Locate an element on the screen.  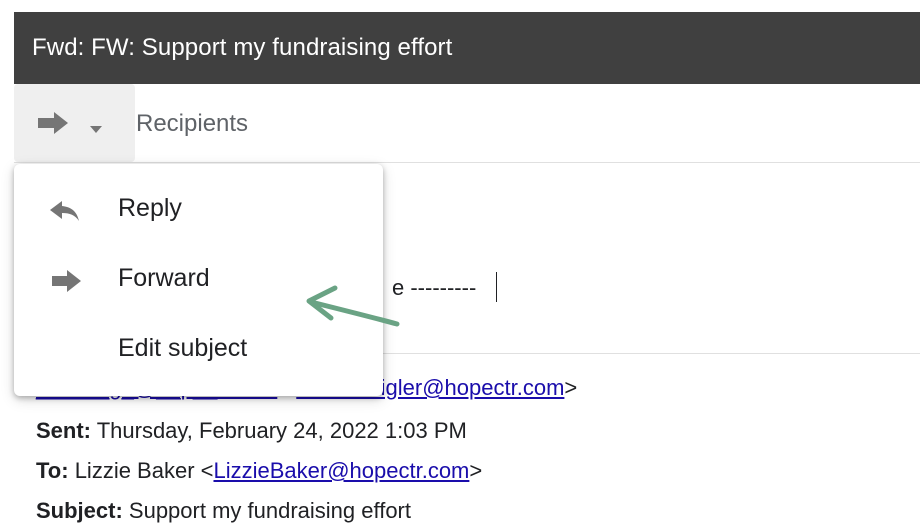
forward-icon is located at coordinates (66, 283).